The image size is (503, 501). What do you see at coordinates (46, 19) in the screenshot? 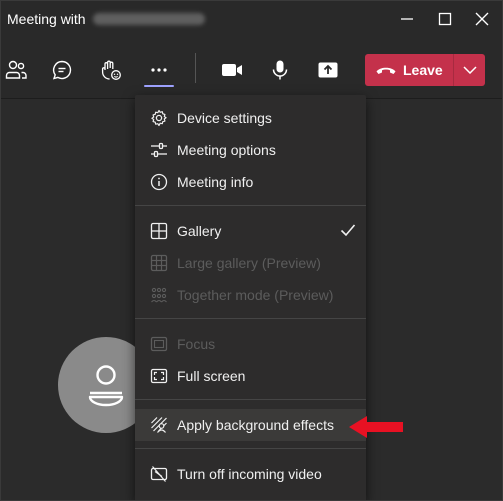
I see `window-title: Meeting with` at bounding box center [46, 19].